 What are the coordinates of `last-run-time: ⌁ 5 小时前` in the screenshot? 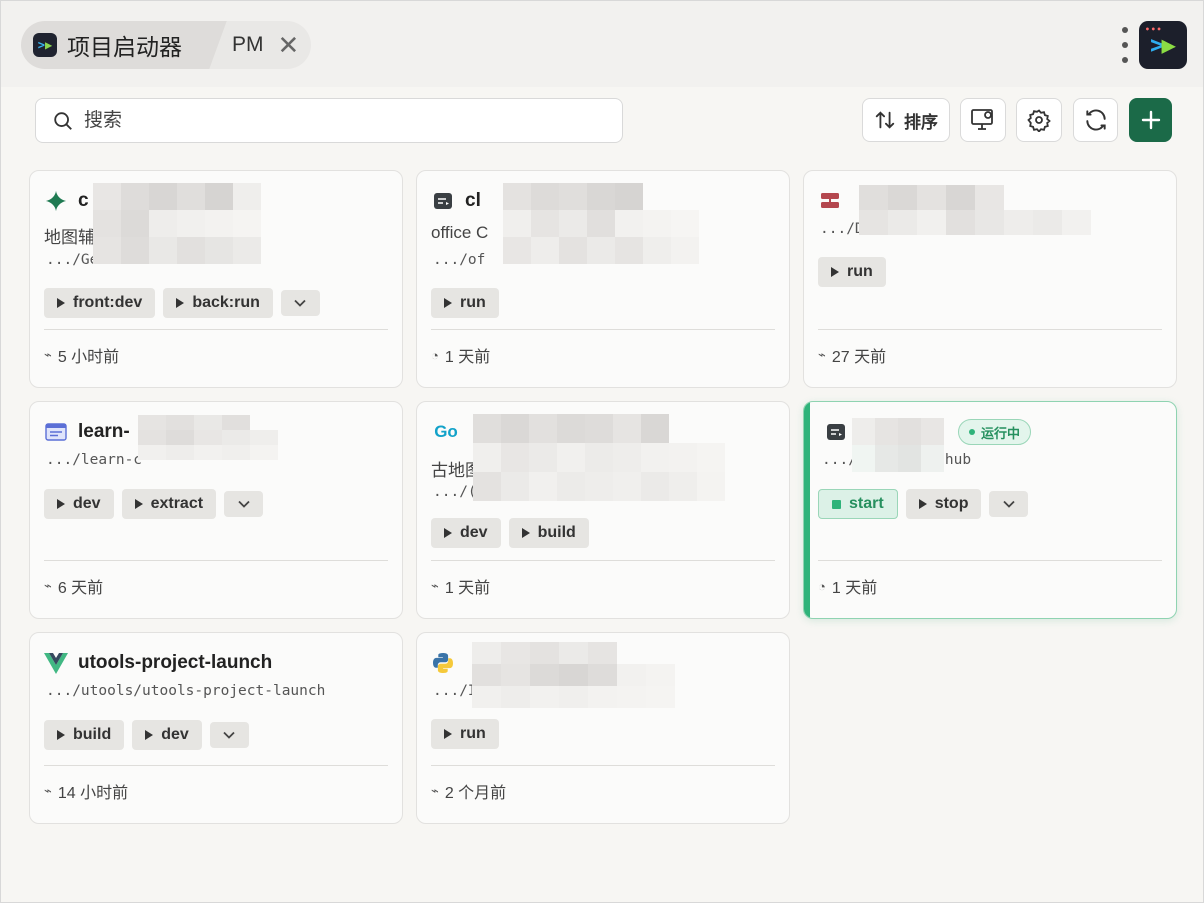 It's located at (82, 356).